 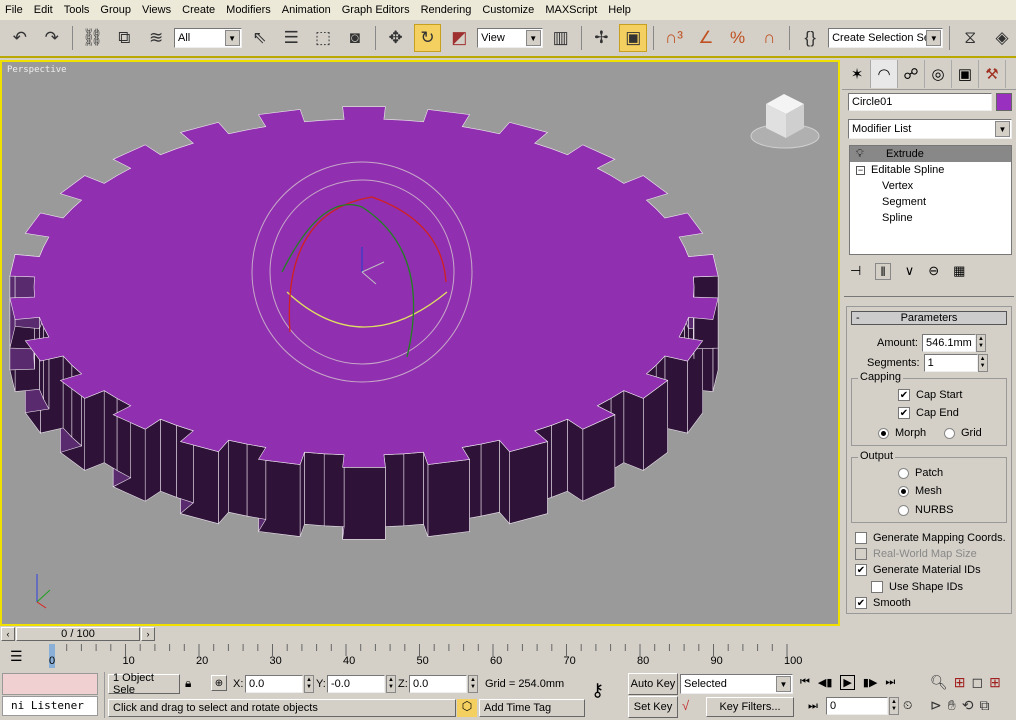 I want to click on rectangular-selection-icon: ⬚, so click(x=323, y=38).